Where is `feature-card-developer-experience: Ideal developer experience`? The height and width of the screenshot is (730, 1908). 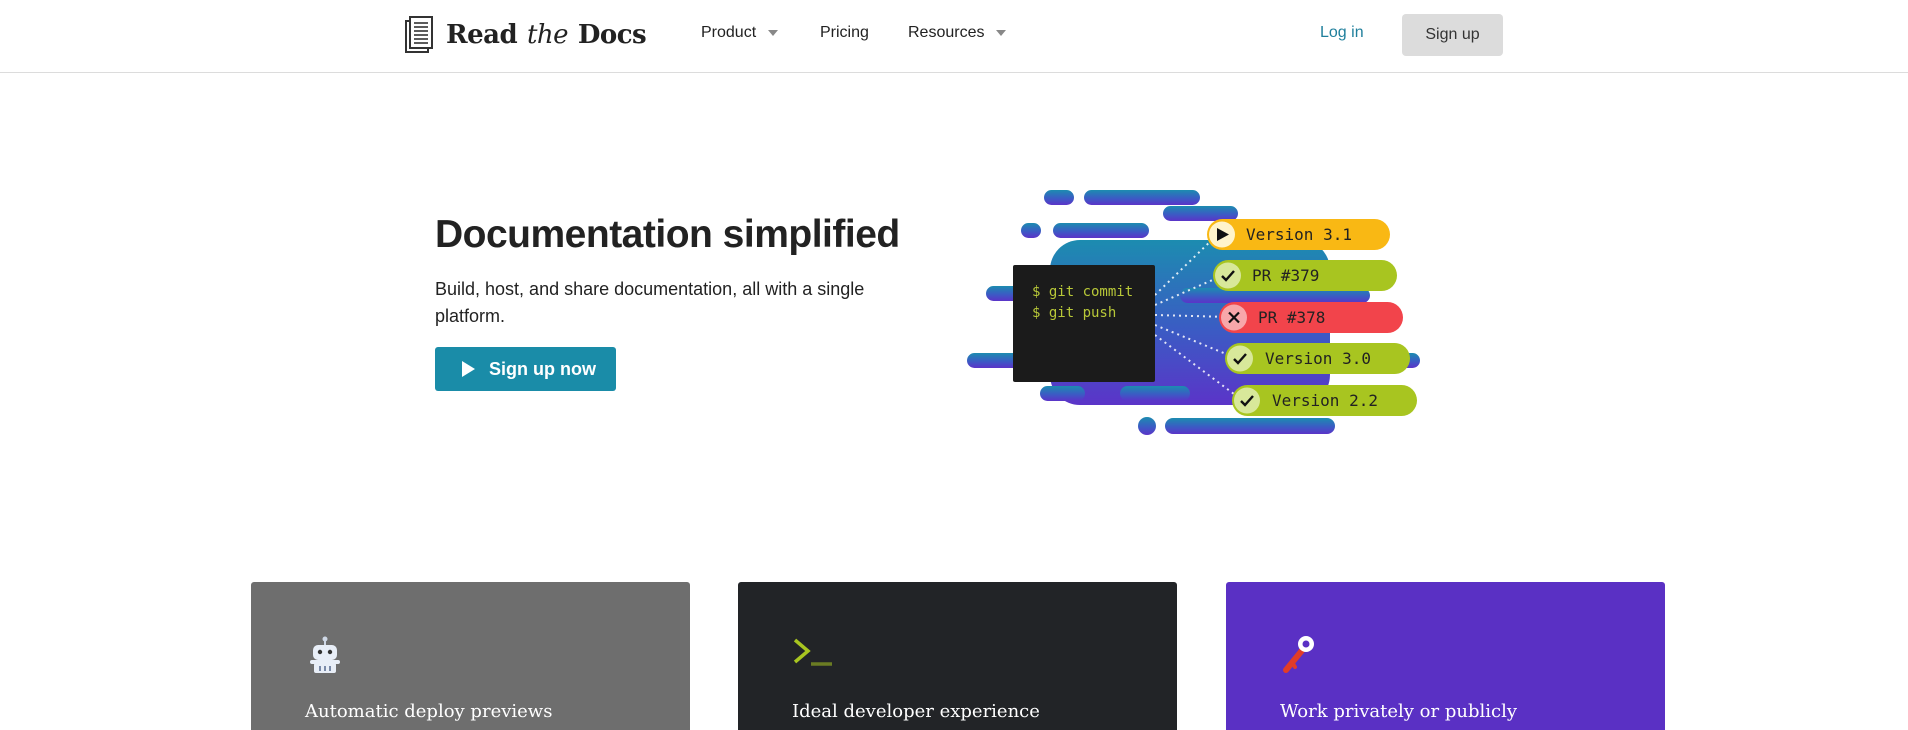 feature-card-developer-experience: Ideal developer experience is located at coordinates (957, 656).